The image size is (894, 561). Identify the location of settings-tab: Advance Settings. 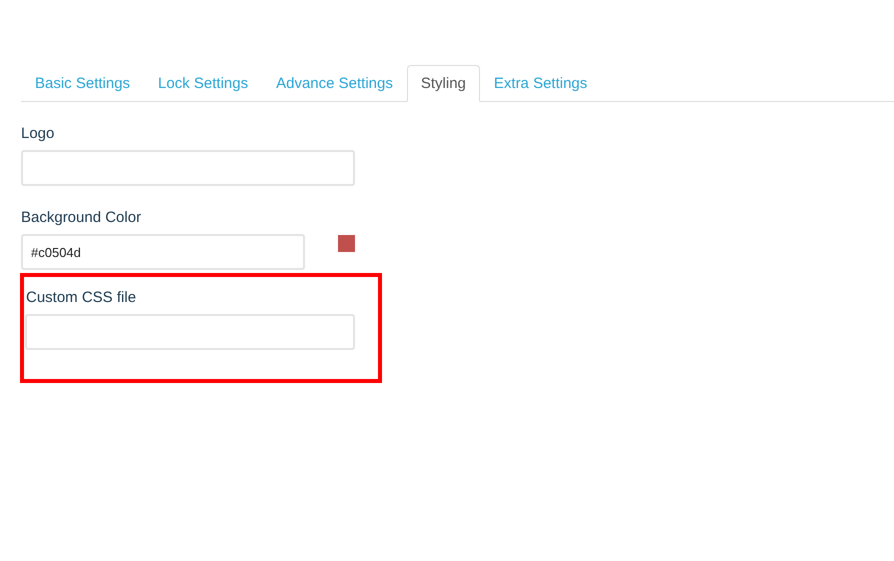
(334, 83).